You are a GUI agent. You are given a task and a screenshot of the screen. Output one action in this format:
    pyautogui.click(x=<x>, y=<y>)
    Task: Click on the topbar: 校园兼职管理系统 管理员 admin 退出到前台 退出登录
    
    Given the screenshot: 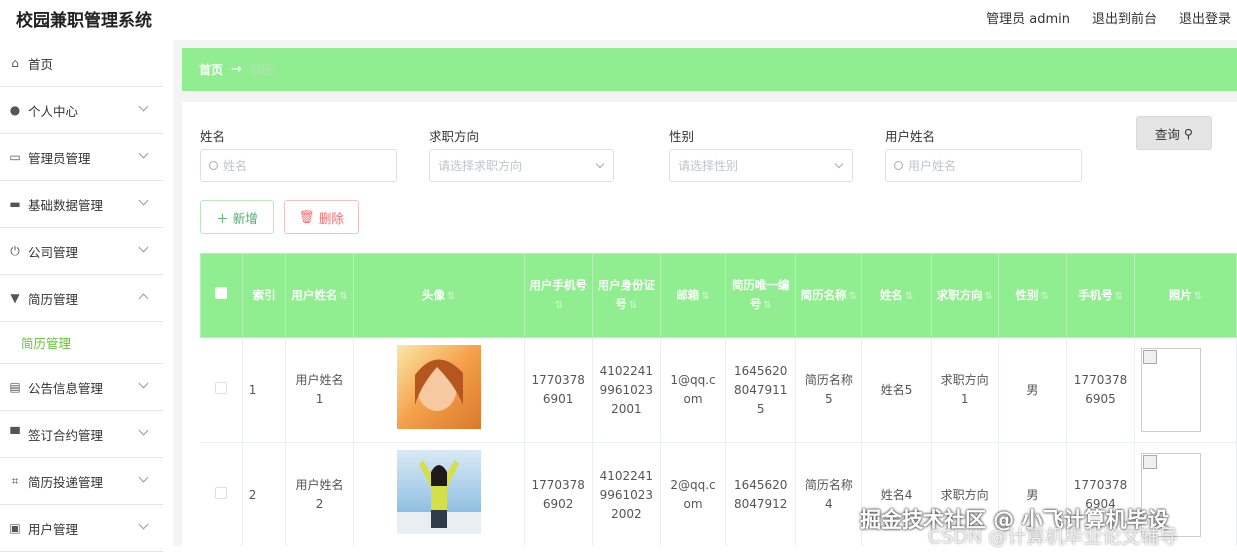 What is the action you would take?
    pyautogui.click(x=618, y=17)
    